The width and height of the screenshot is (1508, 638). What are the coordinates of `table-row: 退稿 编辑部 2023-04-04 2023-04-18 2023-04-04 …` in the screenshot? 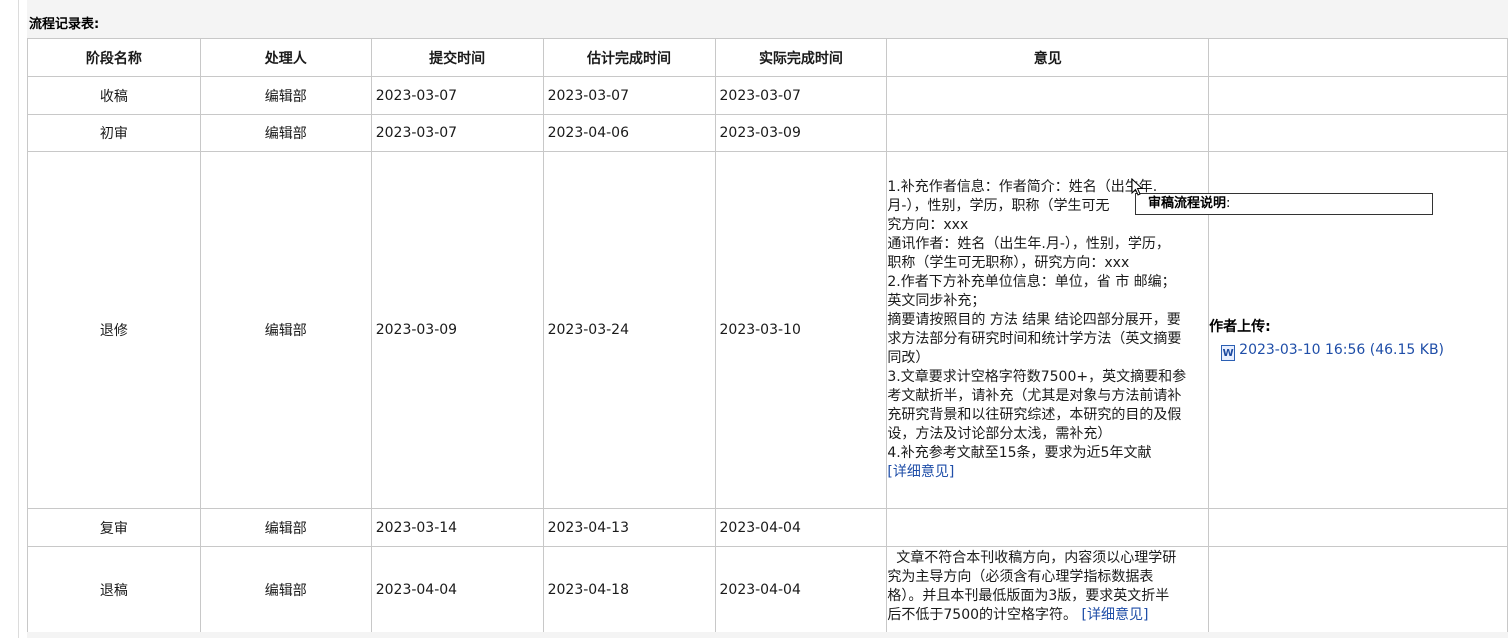 It's located at (767, 589).